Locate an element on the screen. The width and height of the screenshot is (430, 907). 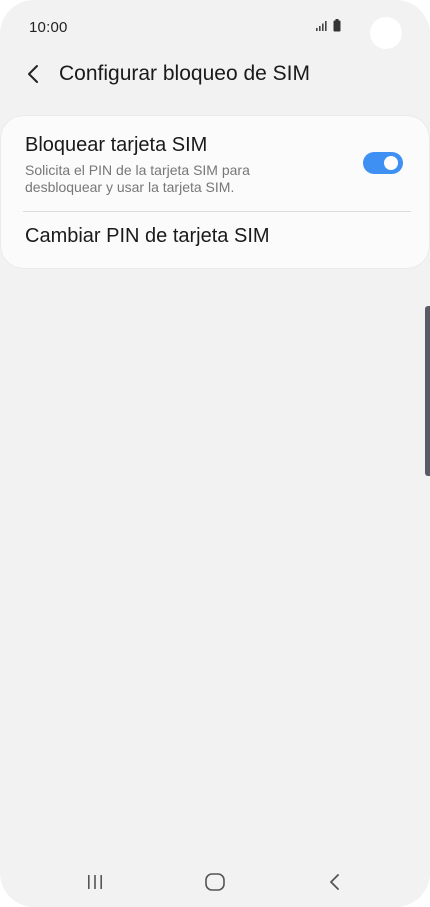
scroll-handle is located at coordinates (427, 391).